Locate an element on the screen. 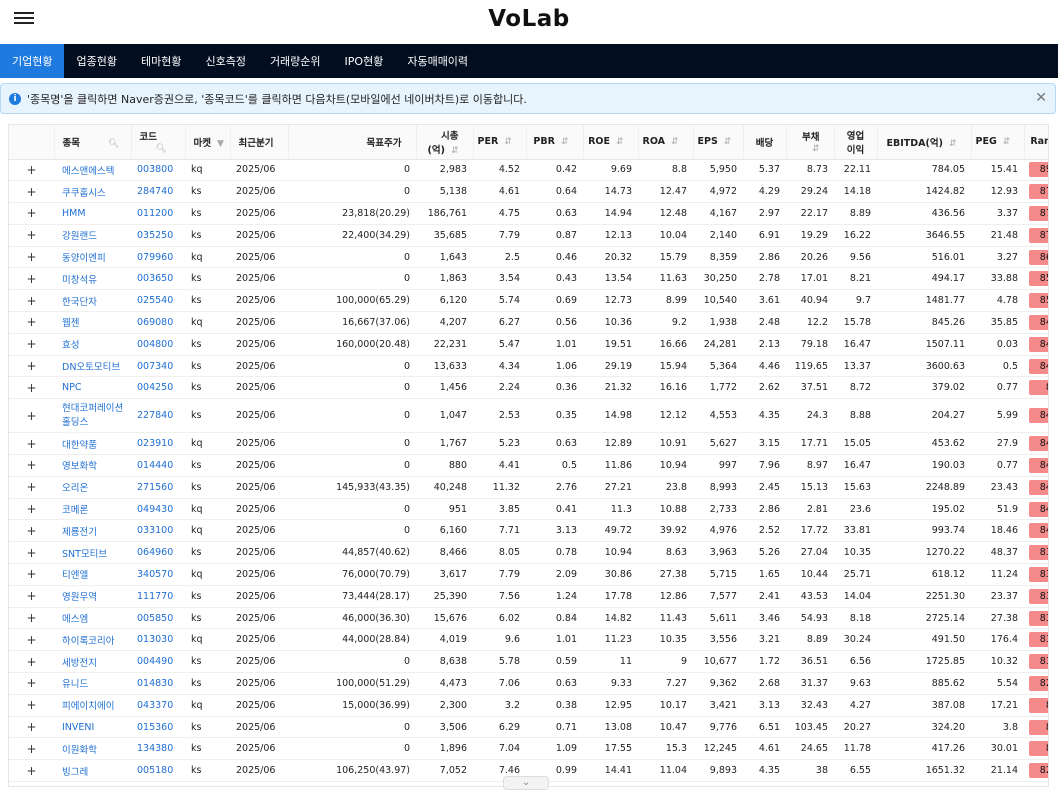 The width and height of the screenshot is (1058, 790). stock-code-link: 004490 is located at coordinates (158, 662).